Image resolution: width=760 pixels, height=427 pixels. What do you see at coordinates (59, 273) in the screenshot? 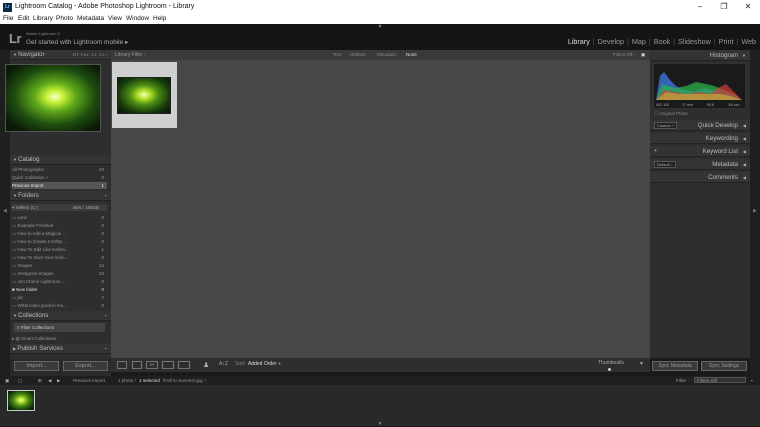
I see `folder-item: ▭ Instagram Images 23` at bounding box center [59, 273].